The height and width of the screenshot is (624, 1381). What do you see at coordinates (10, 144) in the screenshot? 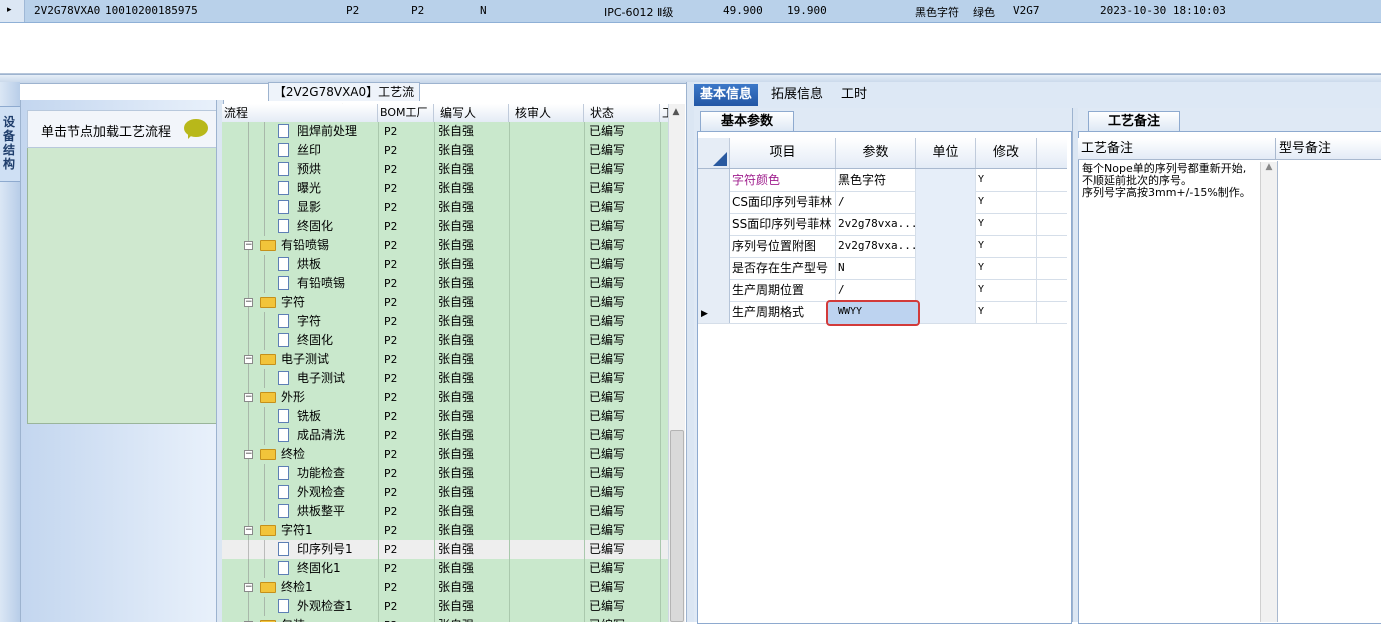
I see `device-structure-tab: 设备结构` at bounding box center [10, 144].